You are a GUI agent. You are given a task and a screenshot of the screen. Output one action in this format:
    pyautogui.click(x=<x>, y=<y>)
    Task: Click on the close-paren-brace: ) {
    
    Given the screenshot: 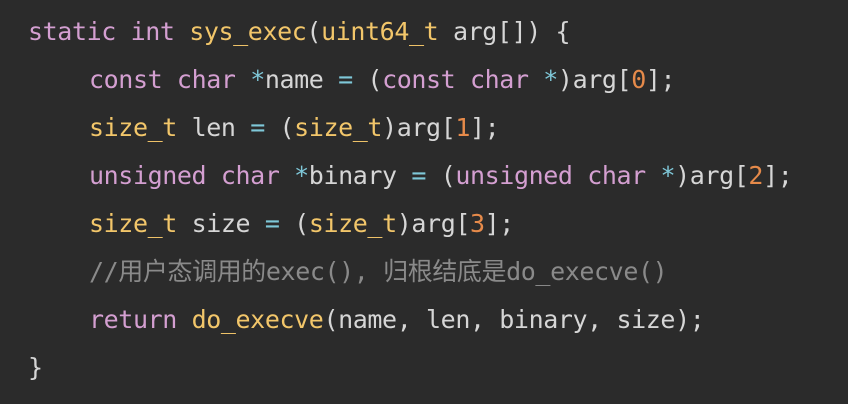 What is the action you would take?
    pyautogui.click(x=548, y=31)
    